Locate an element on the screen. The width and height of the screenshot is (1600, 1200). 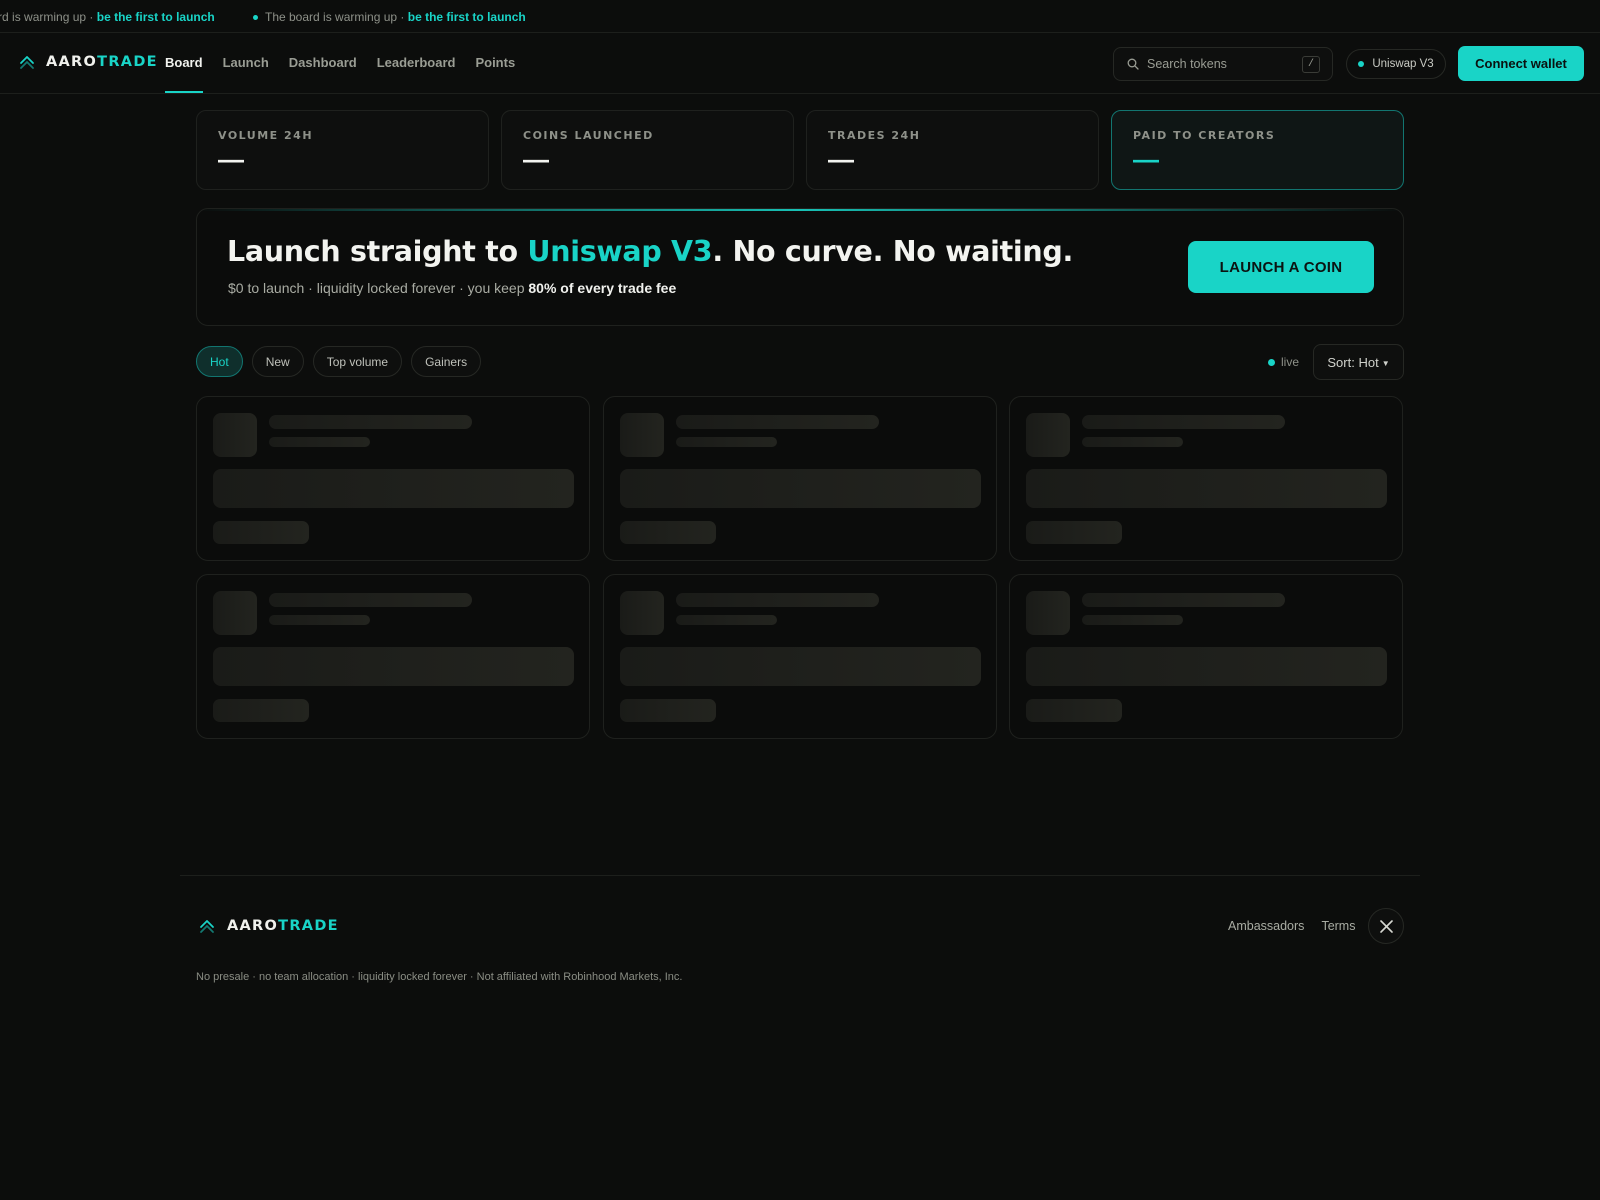
stat-label: VOLUME 24H is located at coordinates (266, 135).